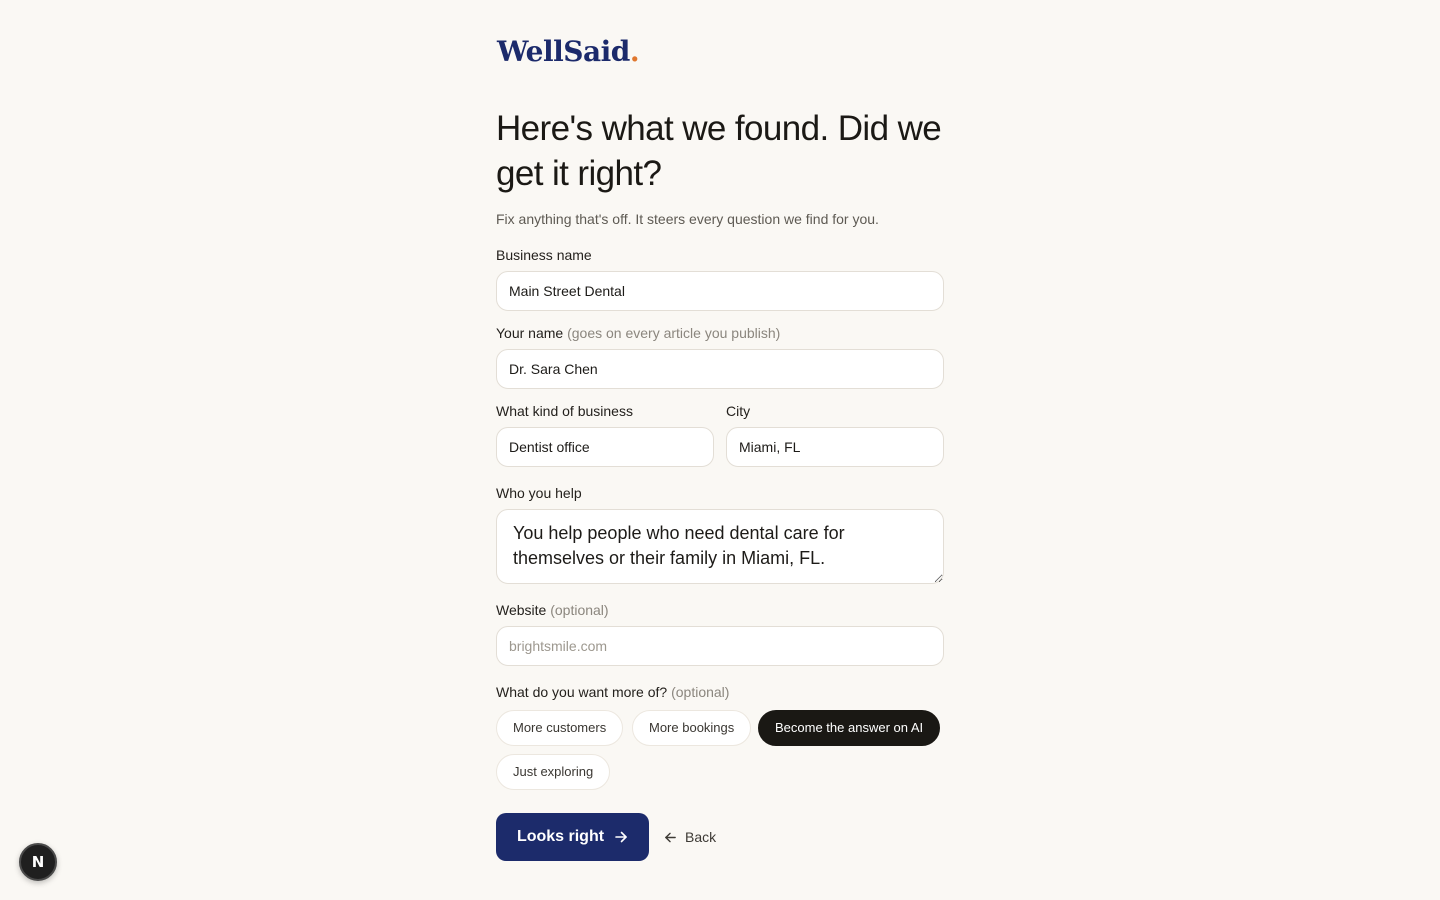 This screenshot has height=900, width=1440. What do you see at coordinates (582, 692) in the screenshot?
I see `goals-label-text: What do you want more of?` at bounding box center [582, 692].